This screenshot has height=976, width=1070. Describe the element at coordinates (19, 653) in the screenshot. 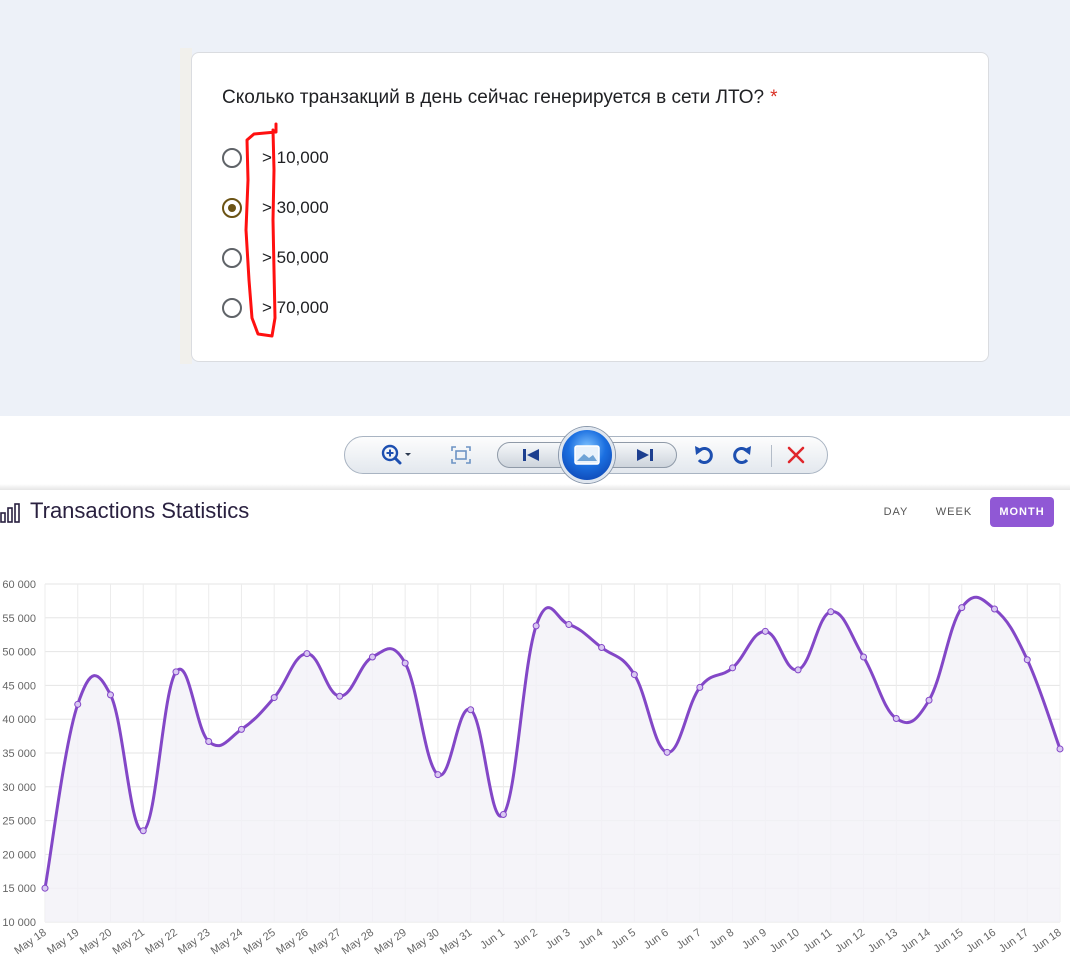

I see `y-tick-label: 50 000` at that location.